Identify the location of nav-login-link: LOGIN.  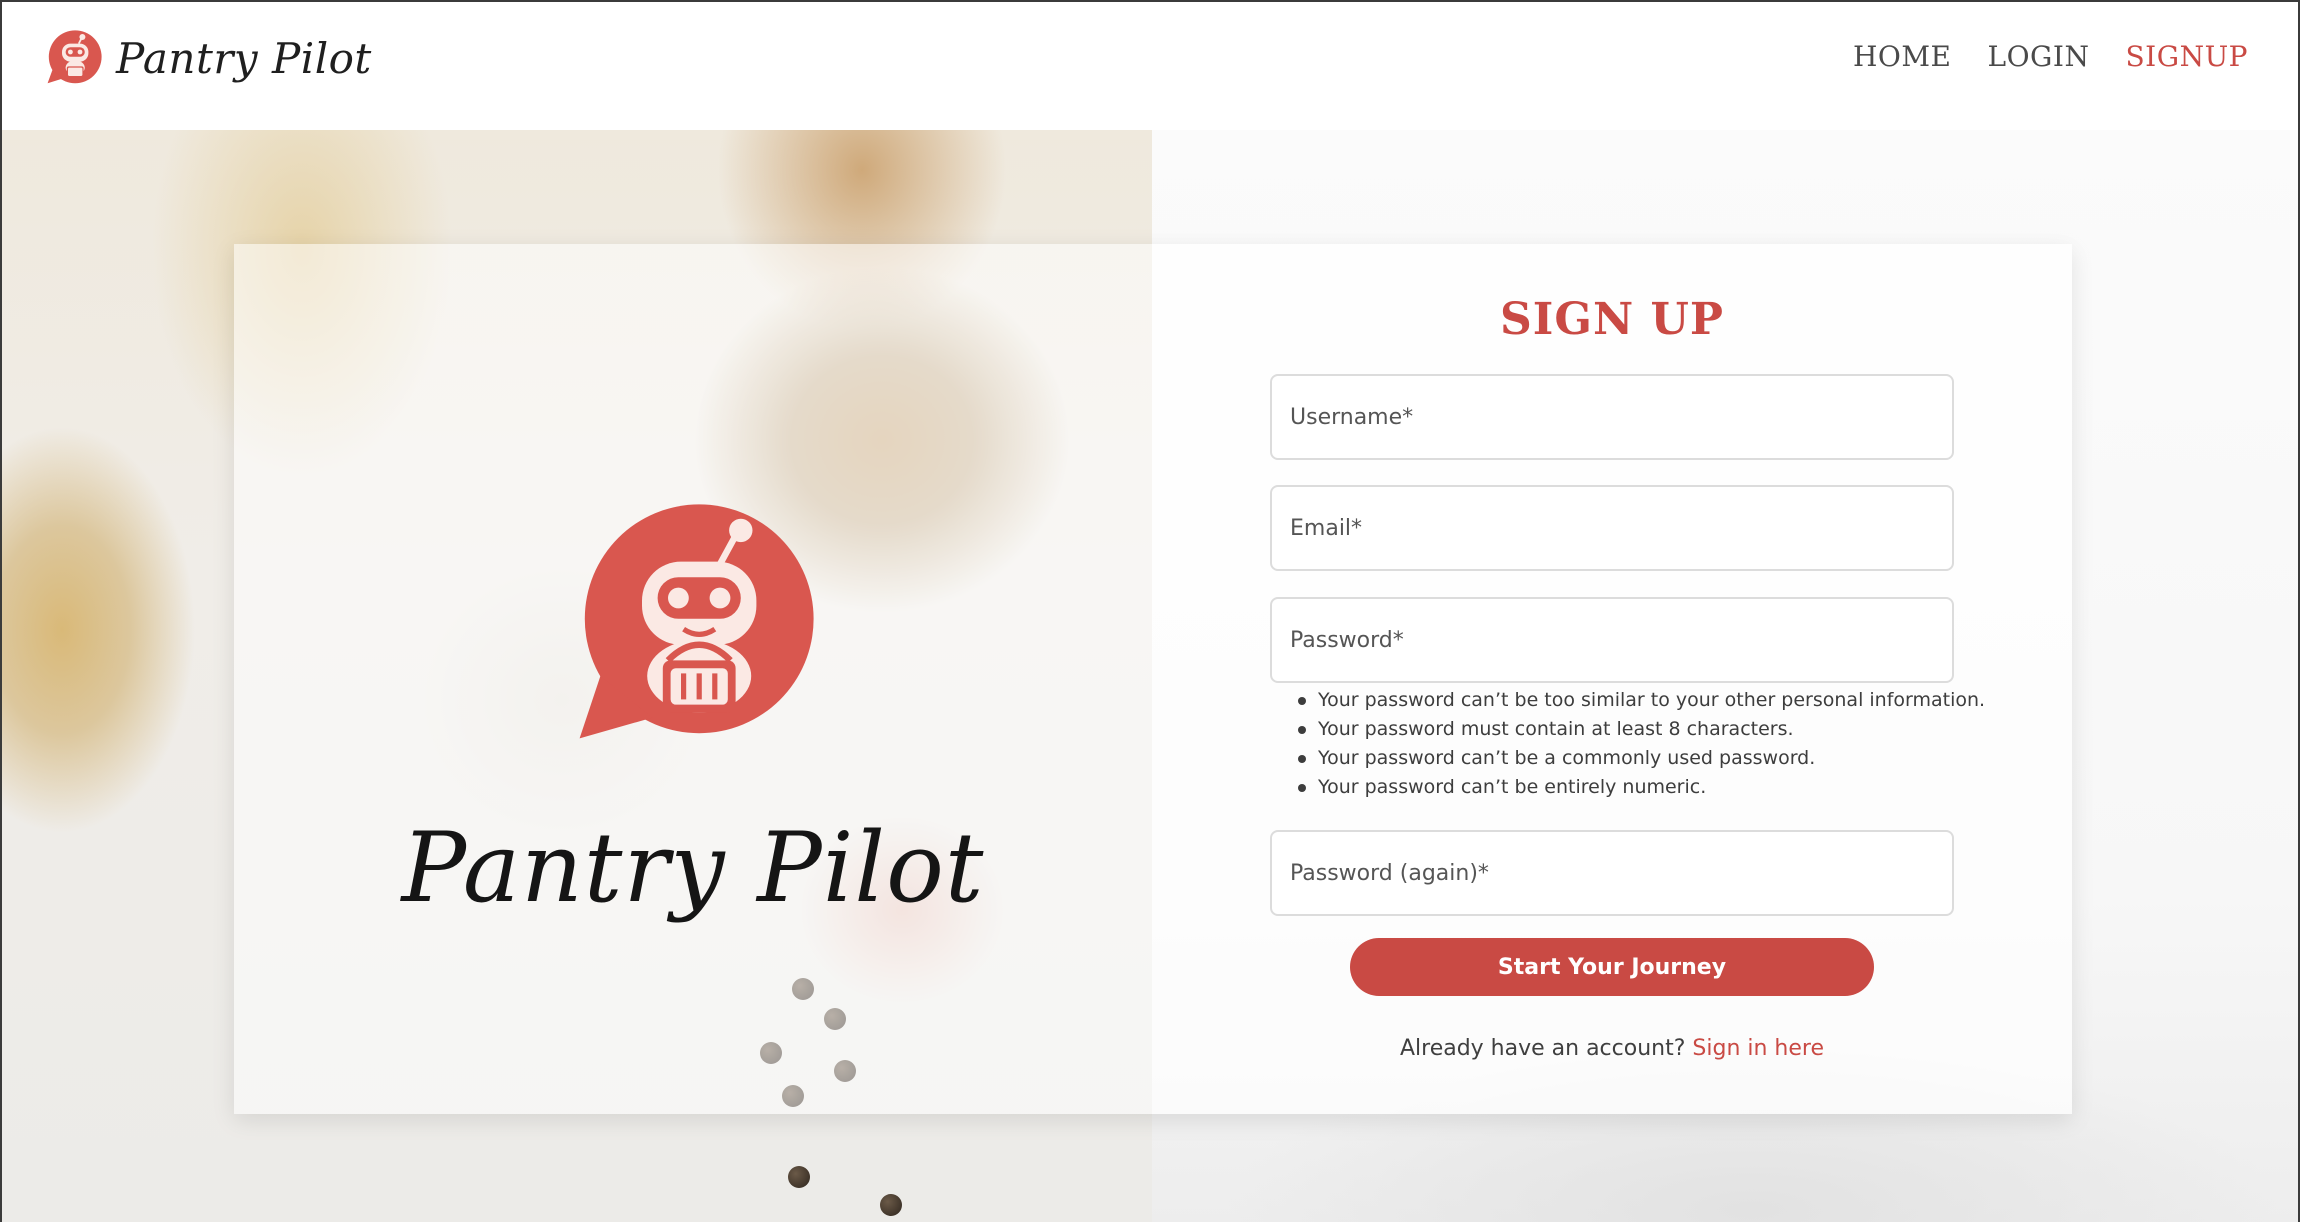
(2038, 56).